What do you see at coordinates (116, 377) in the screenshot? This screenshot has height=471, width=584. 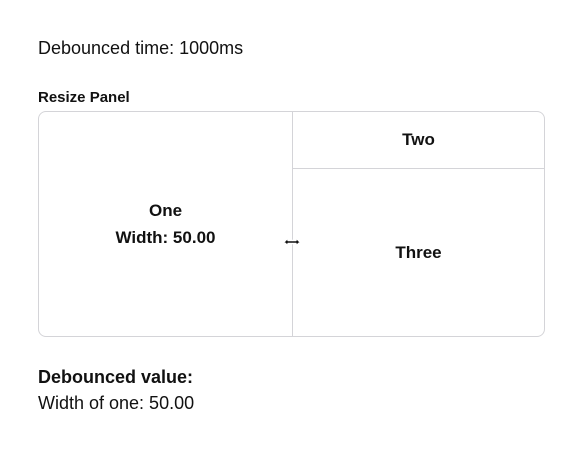 I see `debounced-value-heading: Debounced value:` at bounding box center [116, 377].